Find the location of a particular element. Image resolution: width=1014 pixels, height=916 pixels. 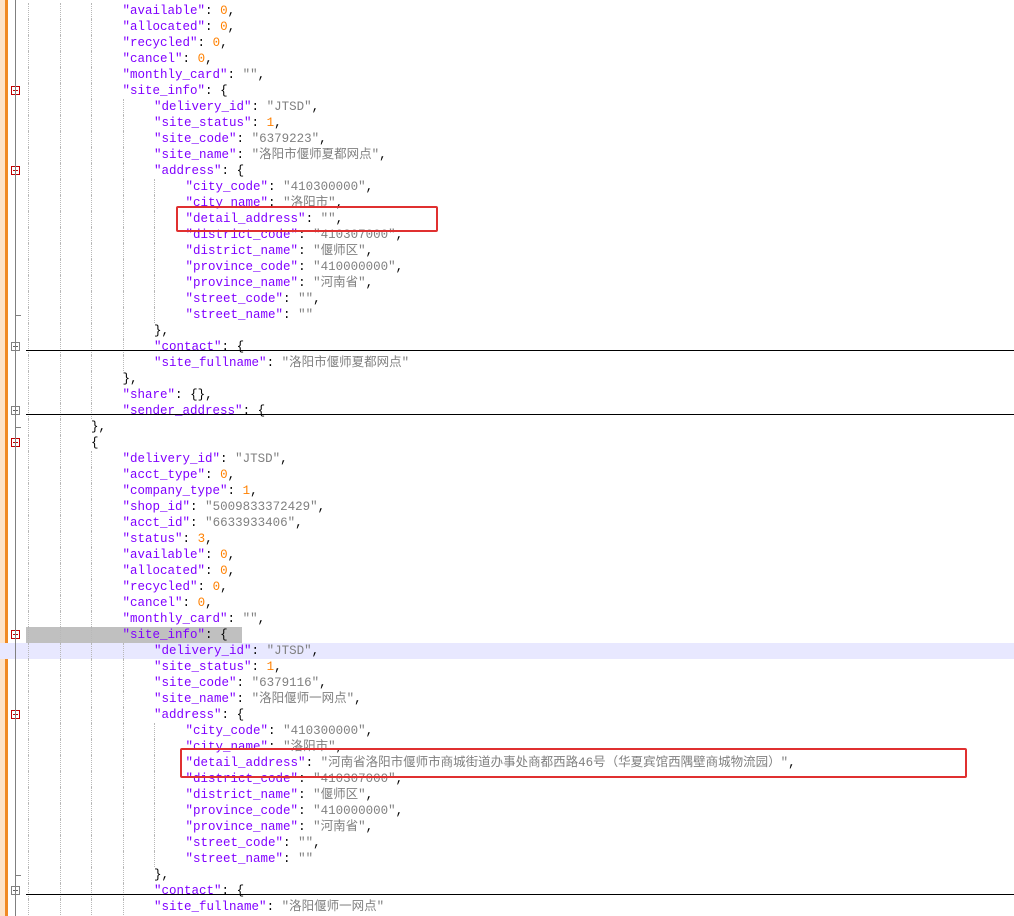

code-text: "street_name": "" is located at coordinates (250, 859).